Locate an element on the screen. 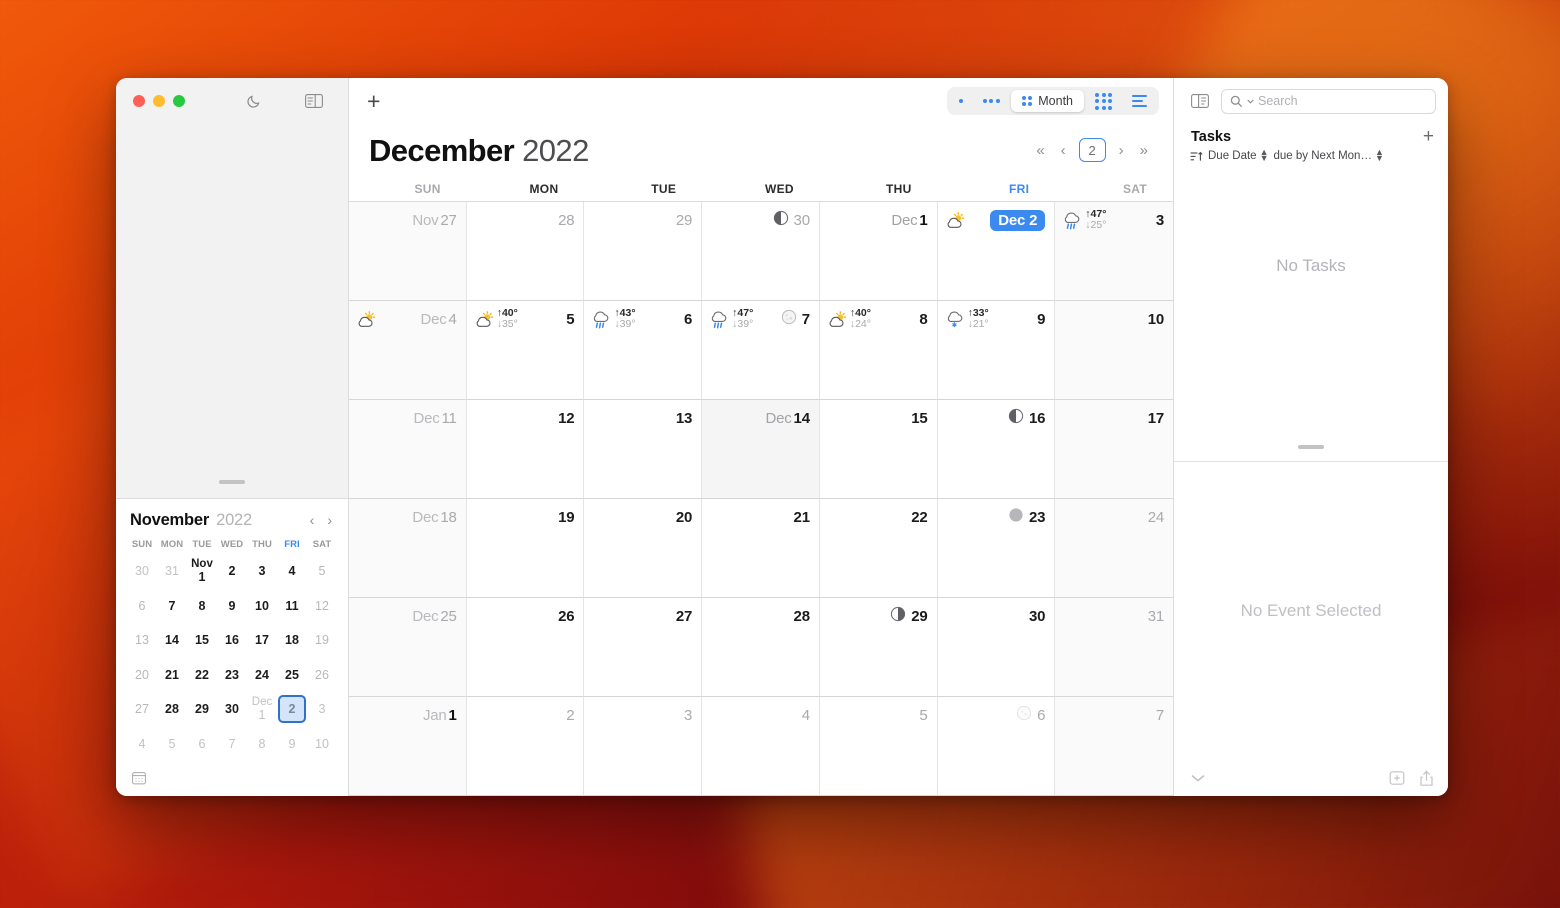 The image size is (1560, 908). day-cell: Dec 4 is located at coordinates (408, 350).